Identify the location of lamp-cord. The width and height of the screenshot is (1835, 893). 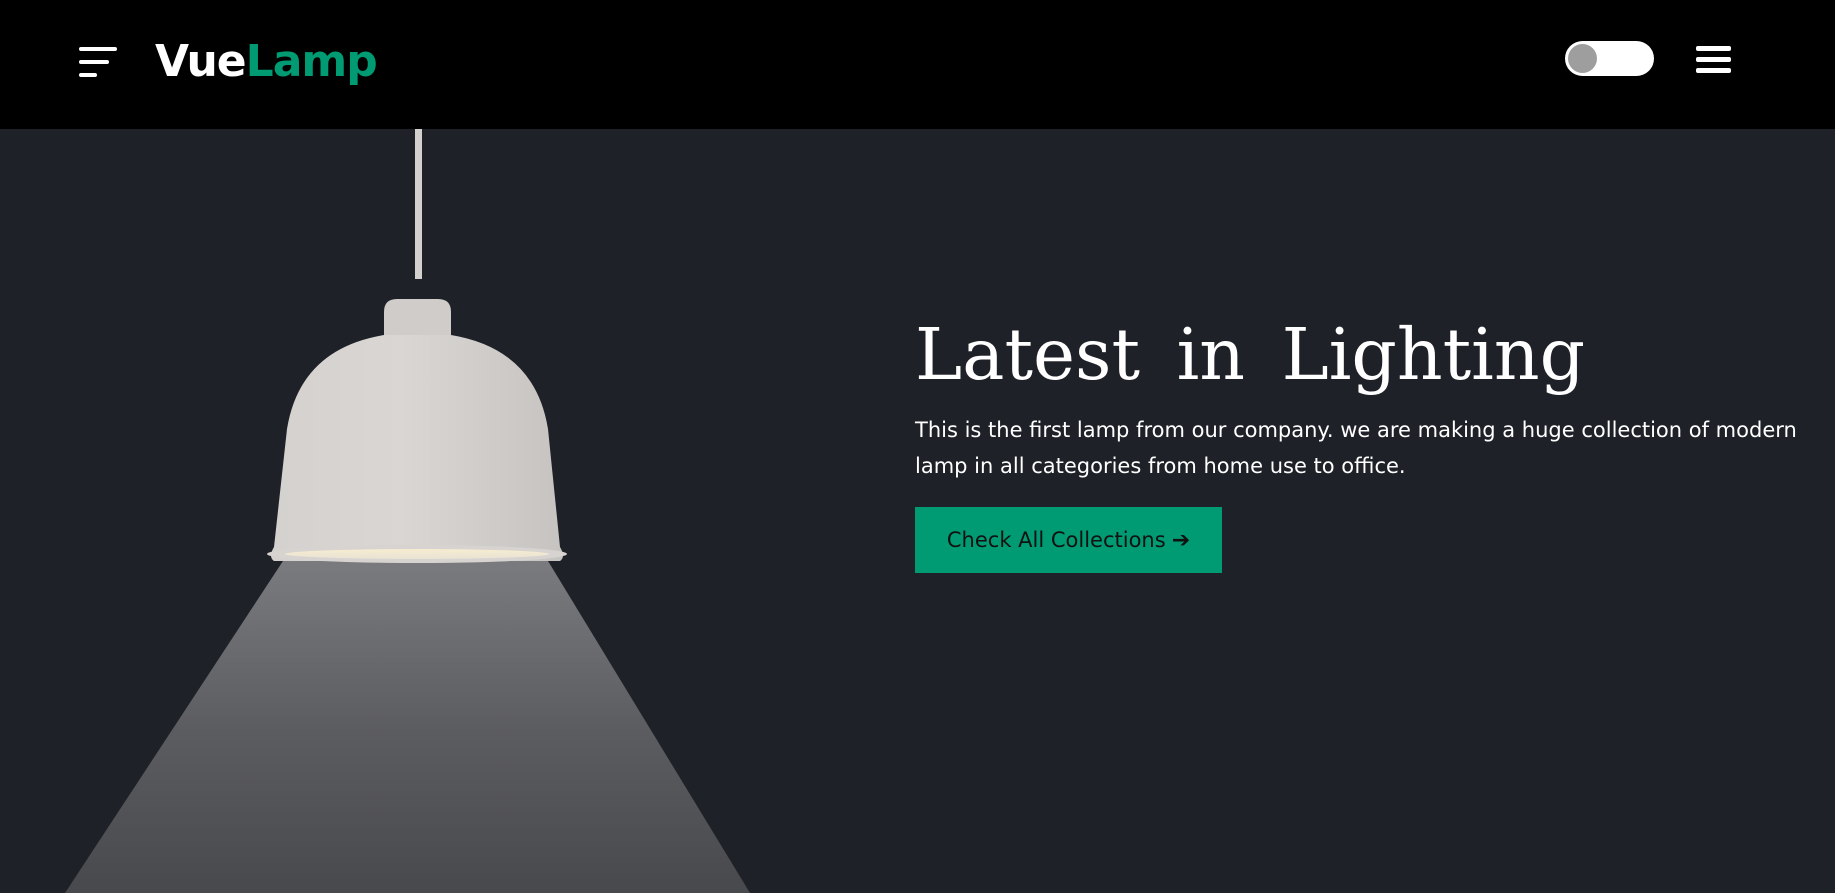
(418, 204).